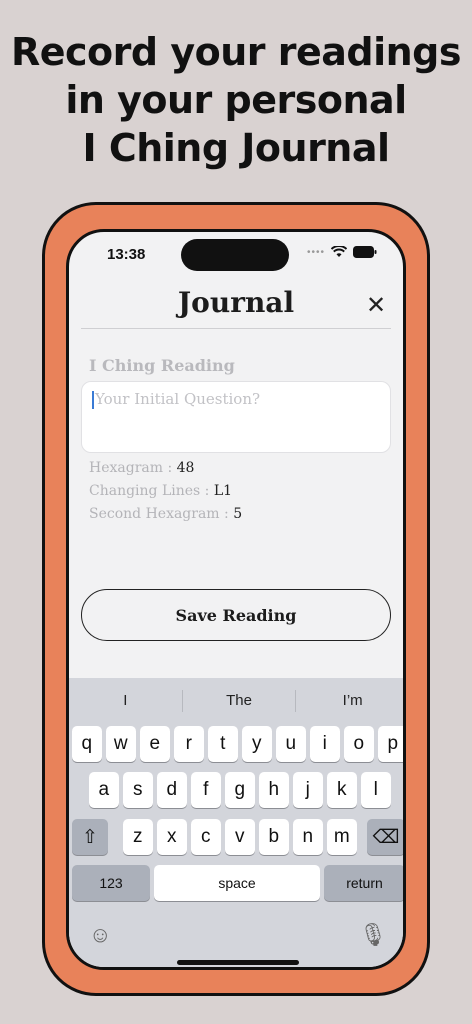 Image resolution: width=472 pixels, height=1024 pixels. Describe the element at coordinates (236, 52) in the screenshot. I see `headline-line-1: Record your readings` at that location.